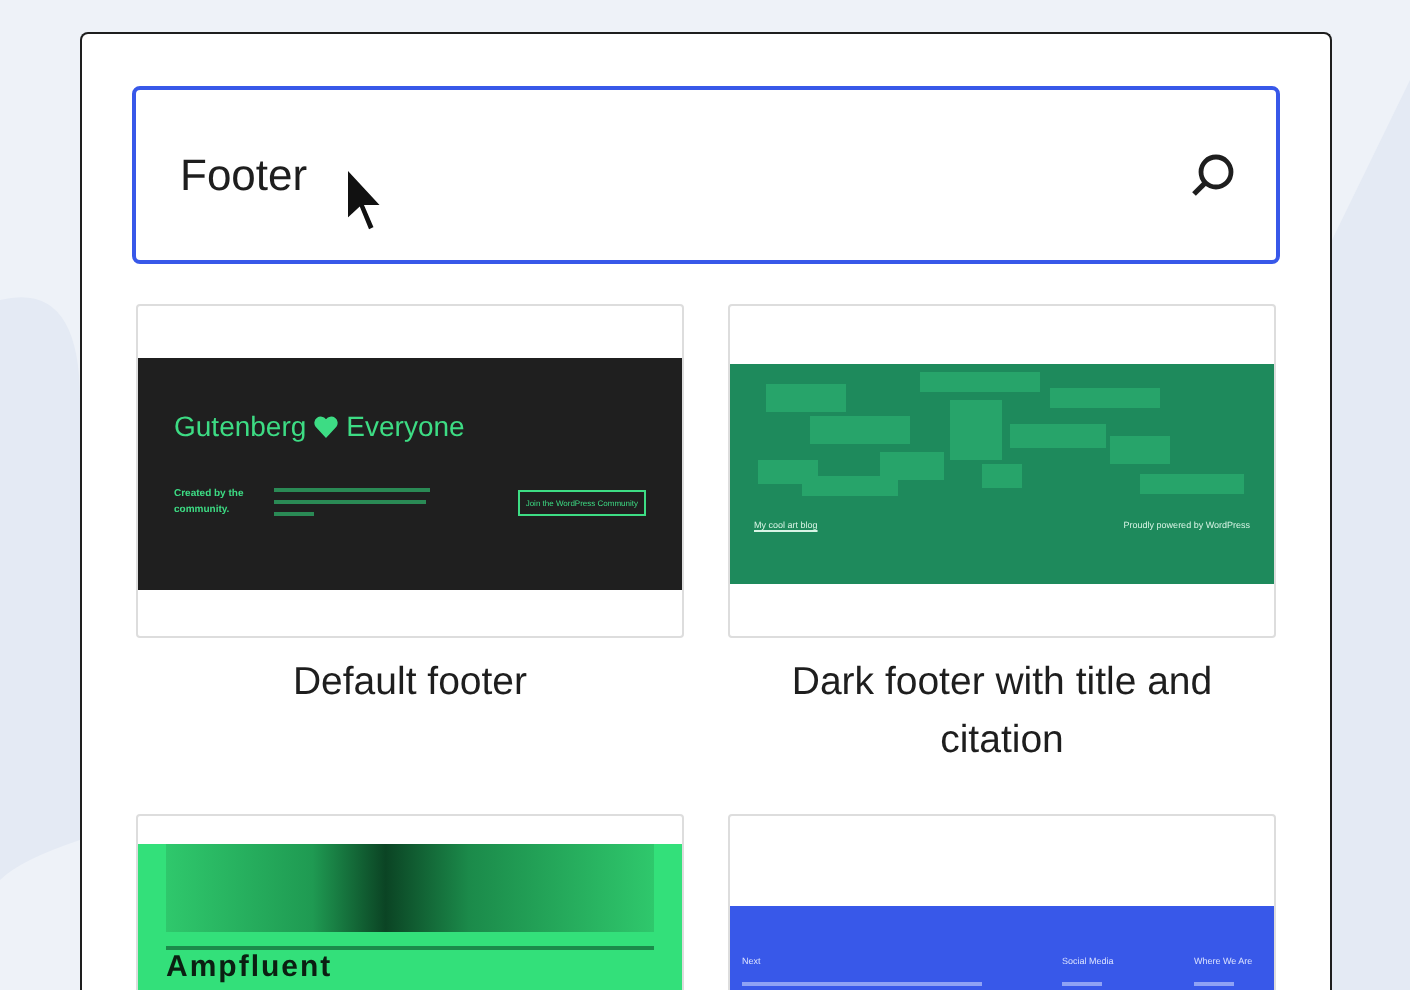 Image resolution: width=1410 pixels, height=990 pixels. What do you see at coordinates (410, 683) in the screenshot?
I see `pattern-title: Default footer` at bounding box center [410, 683].